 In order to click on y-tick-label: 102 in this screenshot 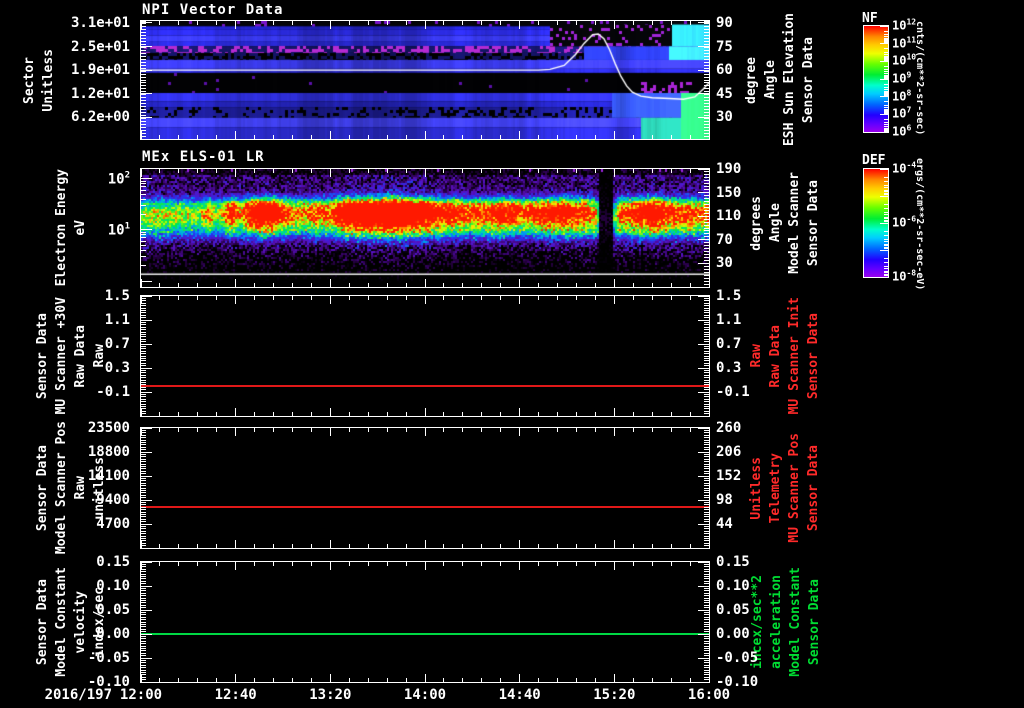, I will do `click(118, 179)`.